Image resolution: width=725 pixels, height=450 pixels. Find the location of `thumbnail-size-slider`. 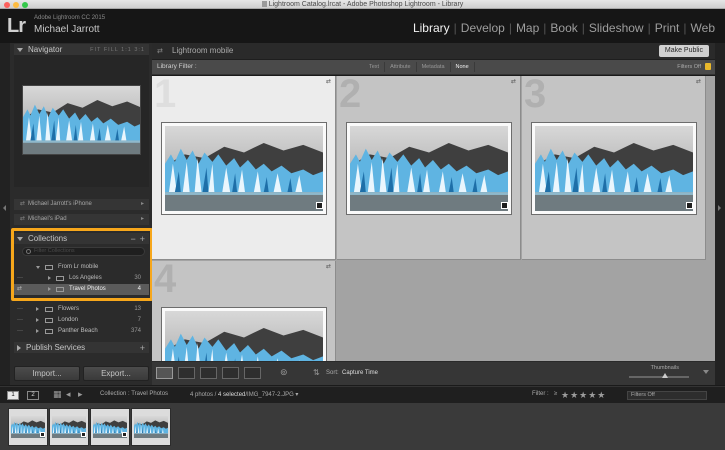

thumbnail-size-slider is located at coordinates (659, 375).